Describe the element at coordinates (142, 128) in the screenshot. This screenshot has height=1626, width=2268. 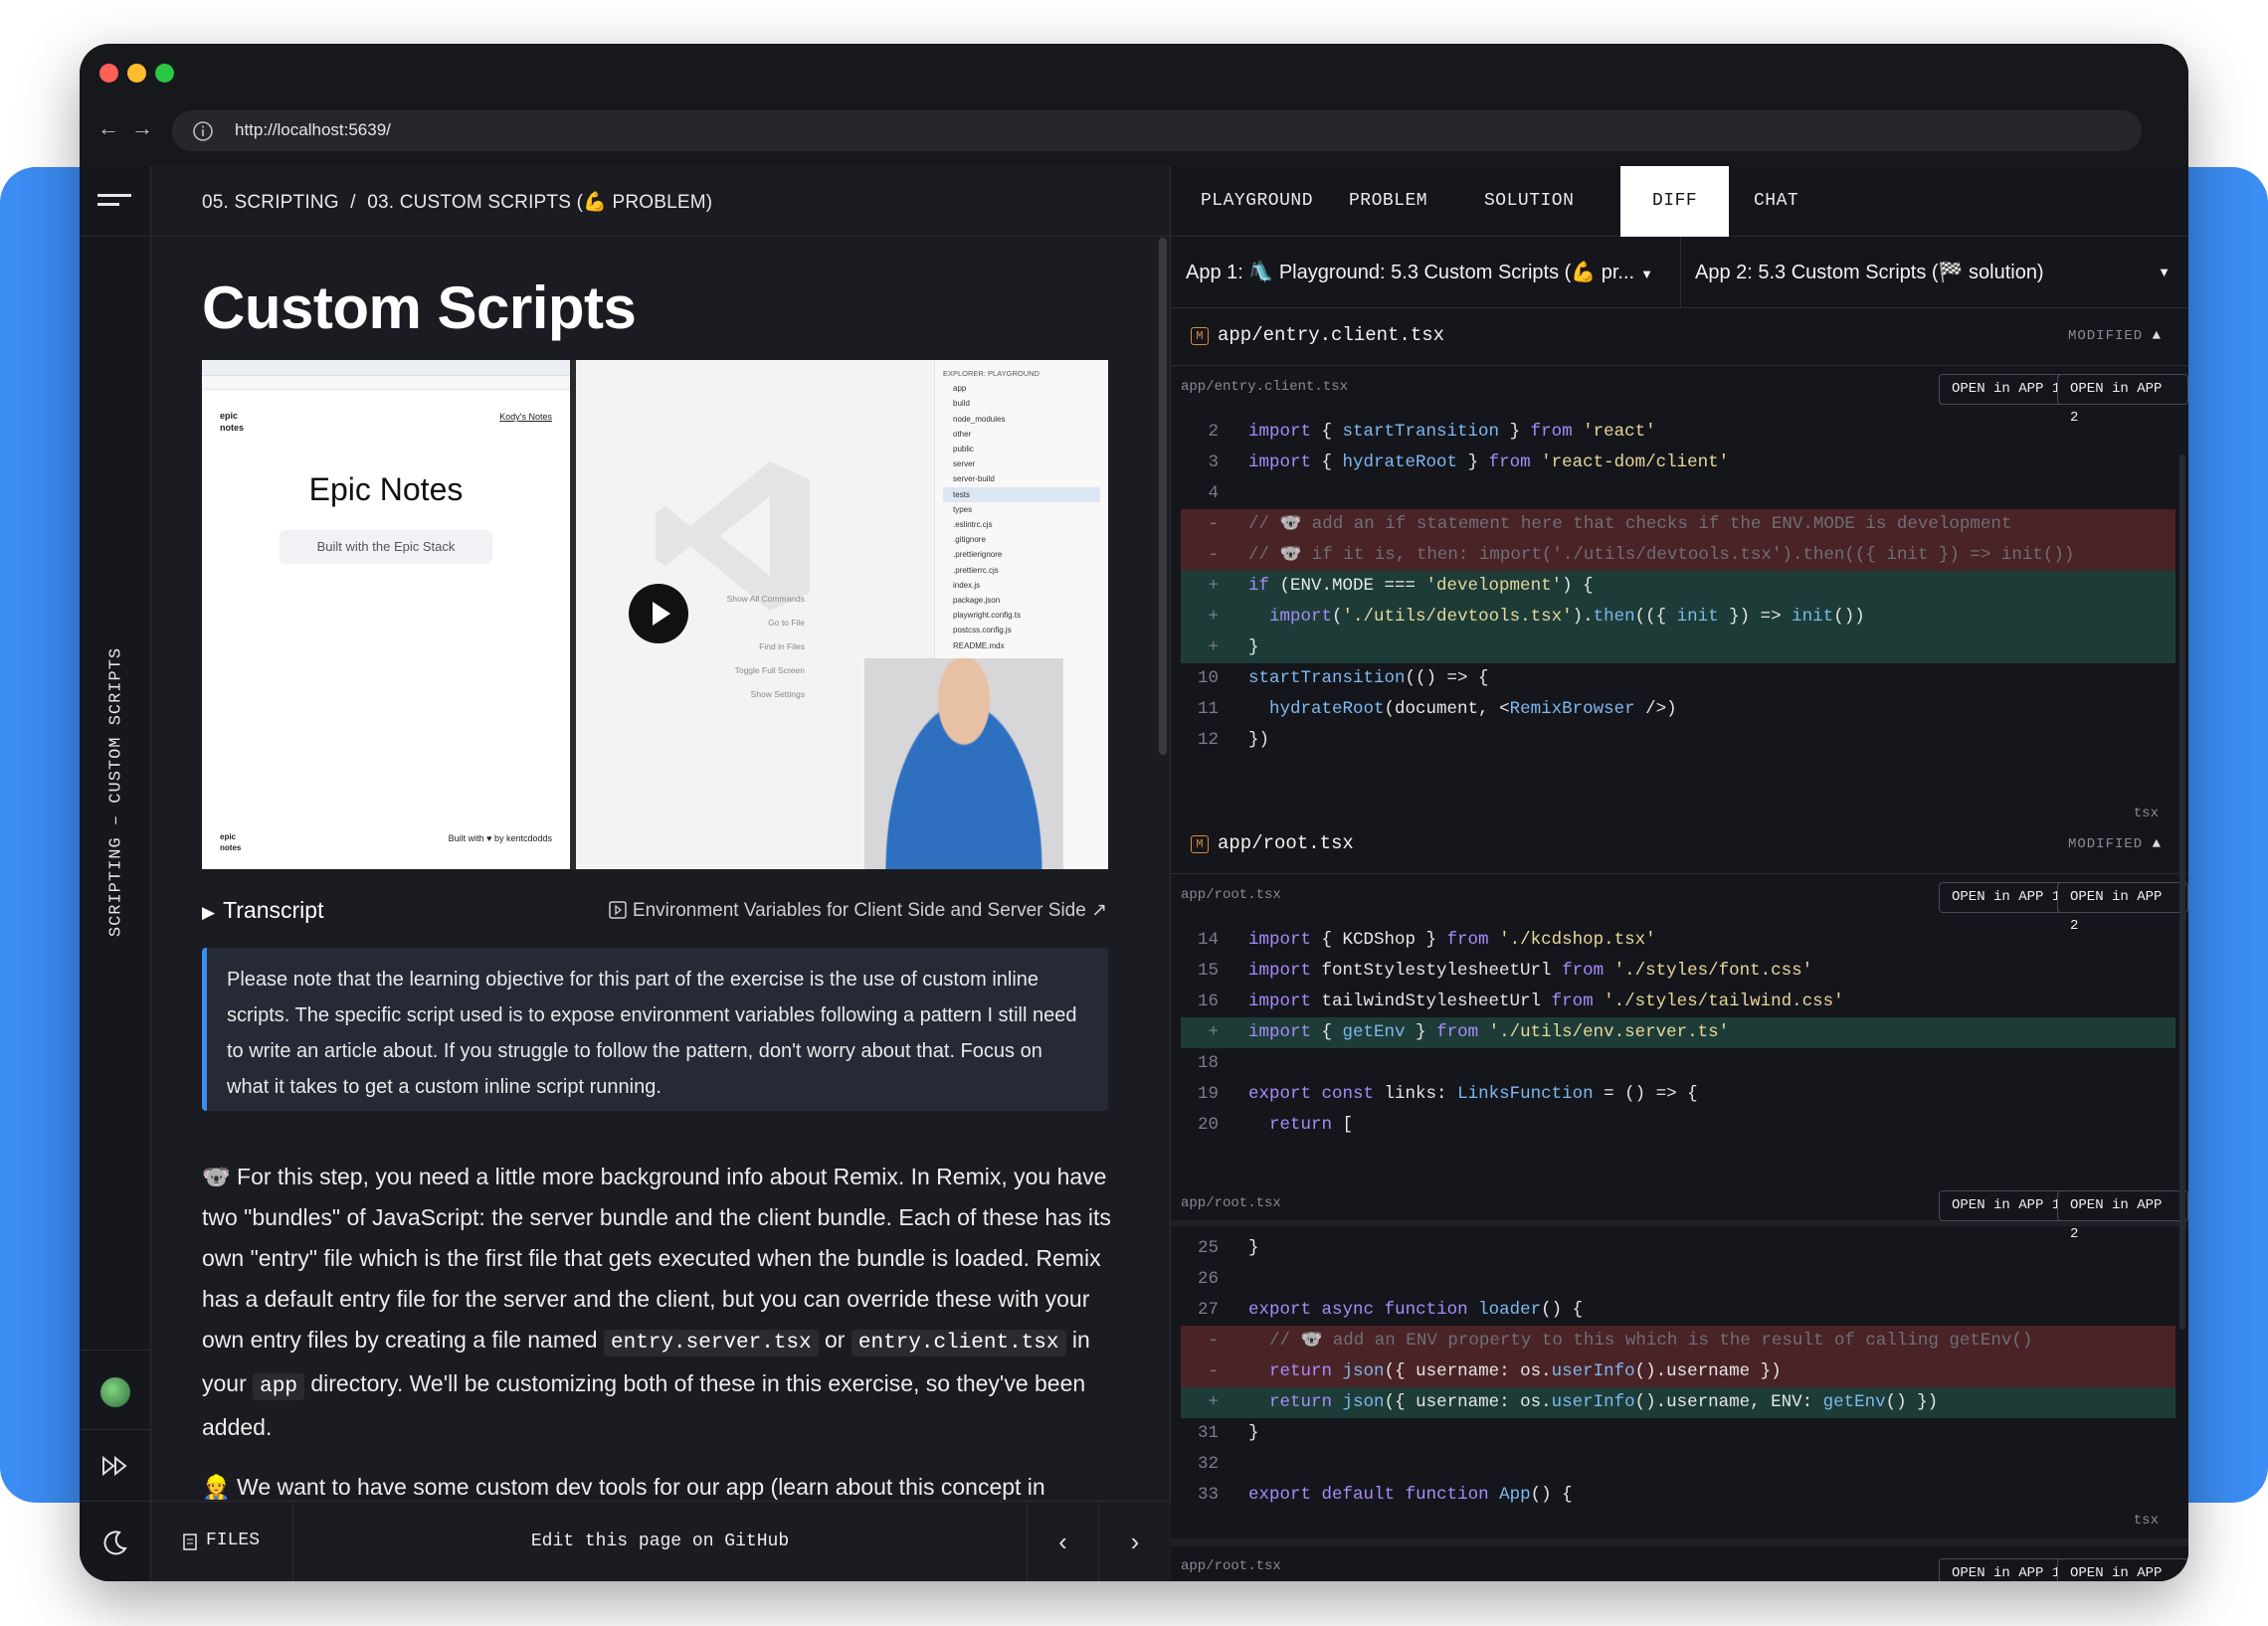
I see `forward-arrow-icon: →` at that location.